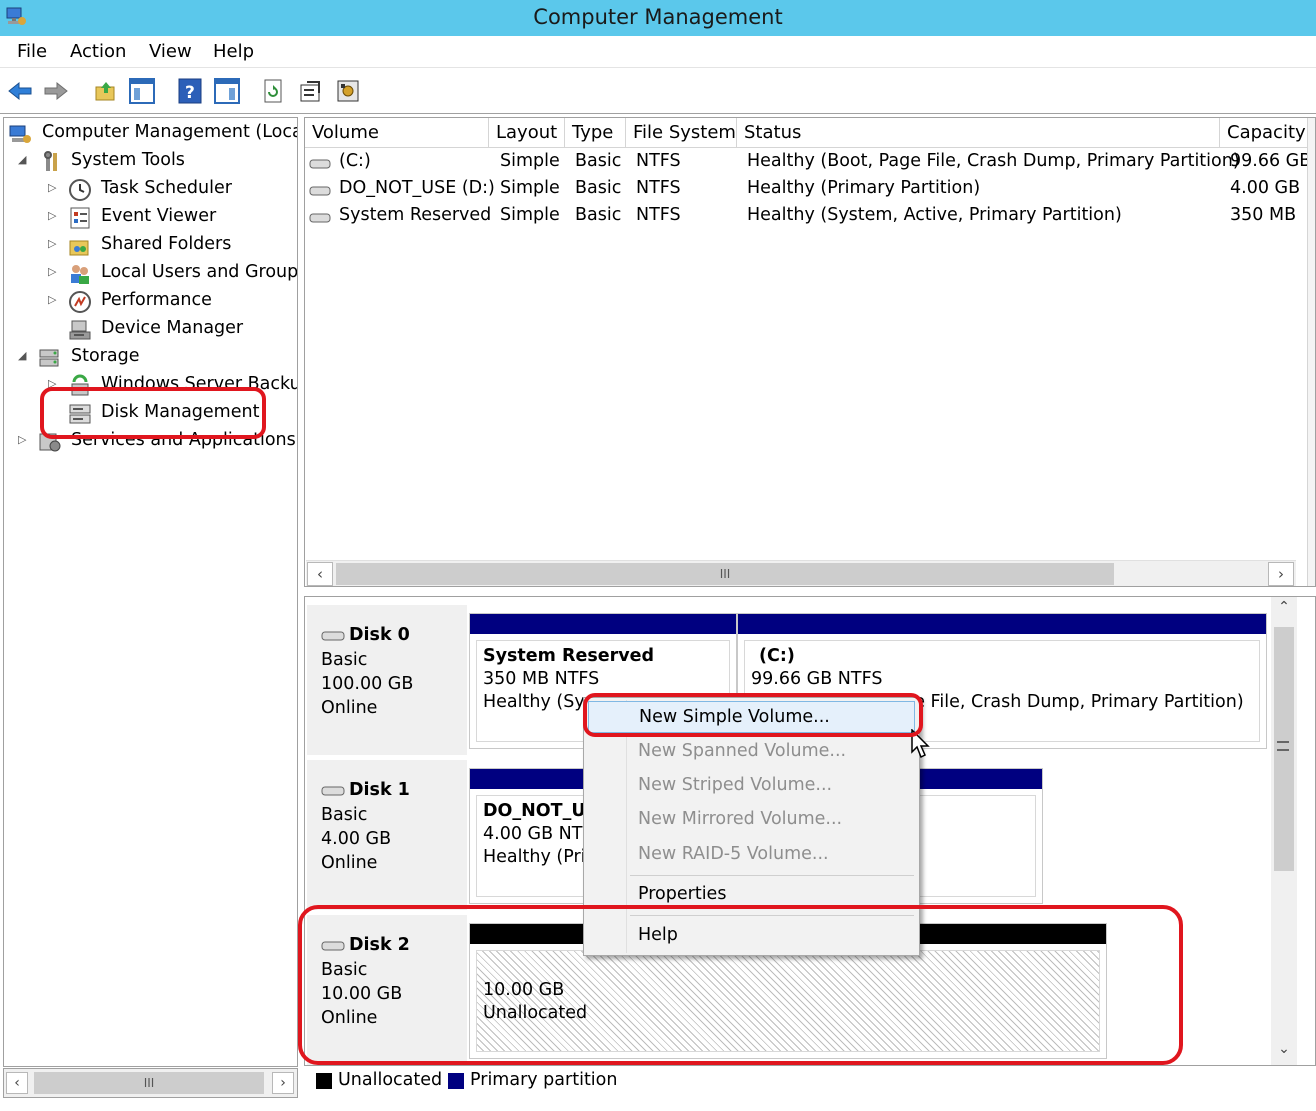  I want to click on tree-item-disk-management: Disk Management, so click(182, 414).